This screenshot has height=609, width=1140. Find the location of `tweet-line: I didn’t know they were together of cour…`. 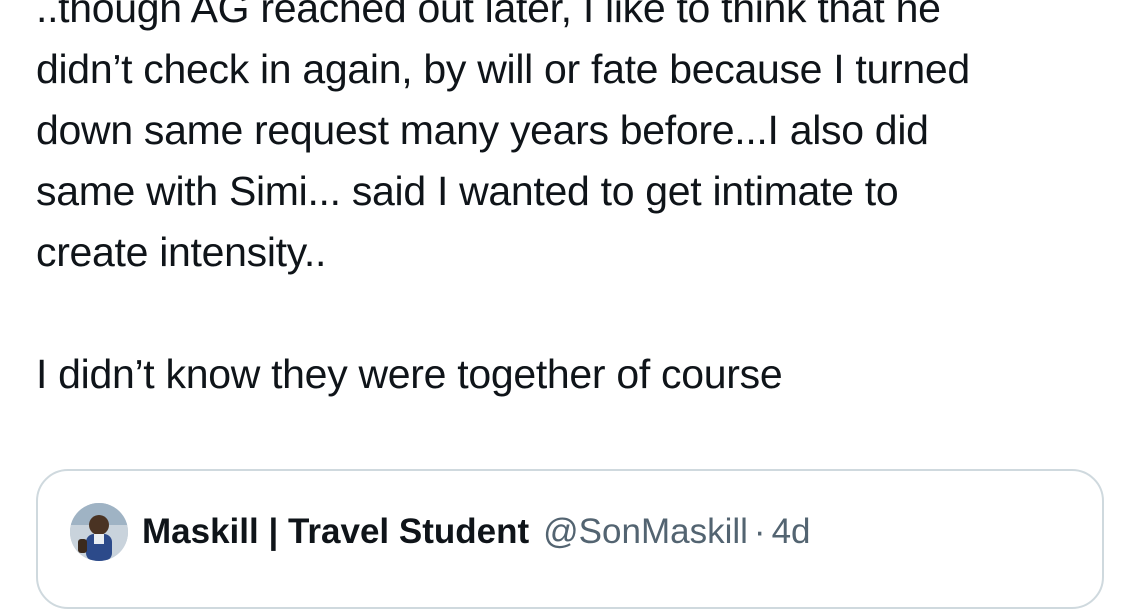

tweet-line: I didn’t know they were together of cour… is located at coordinates (409, 374).